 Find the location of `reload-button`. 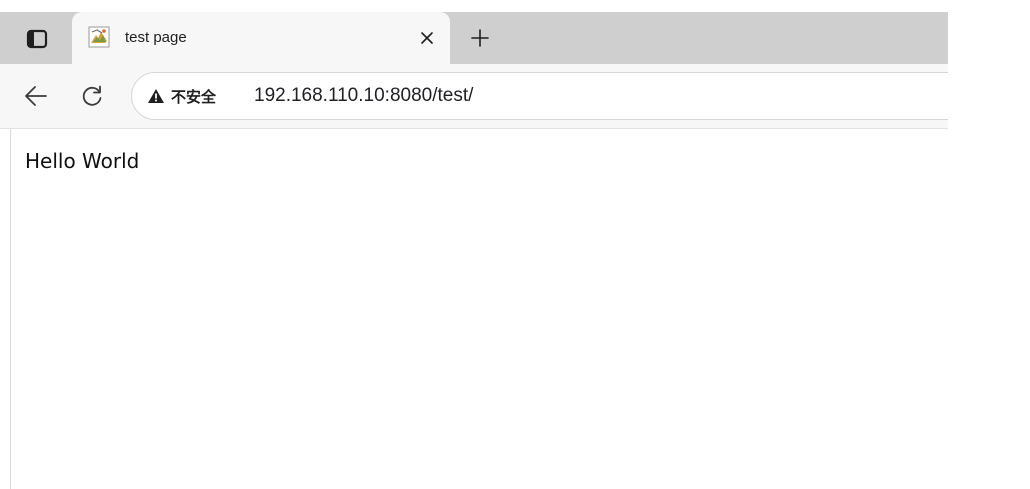

reload-button is located at coordinates (92, 96).